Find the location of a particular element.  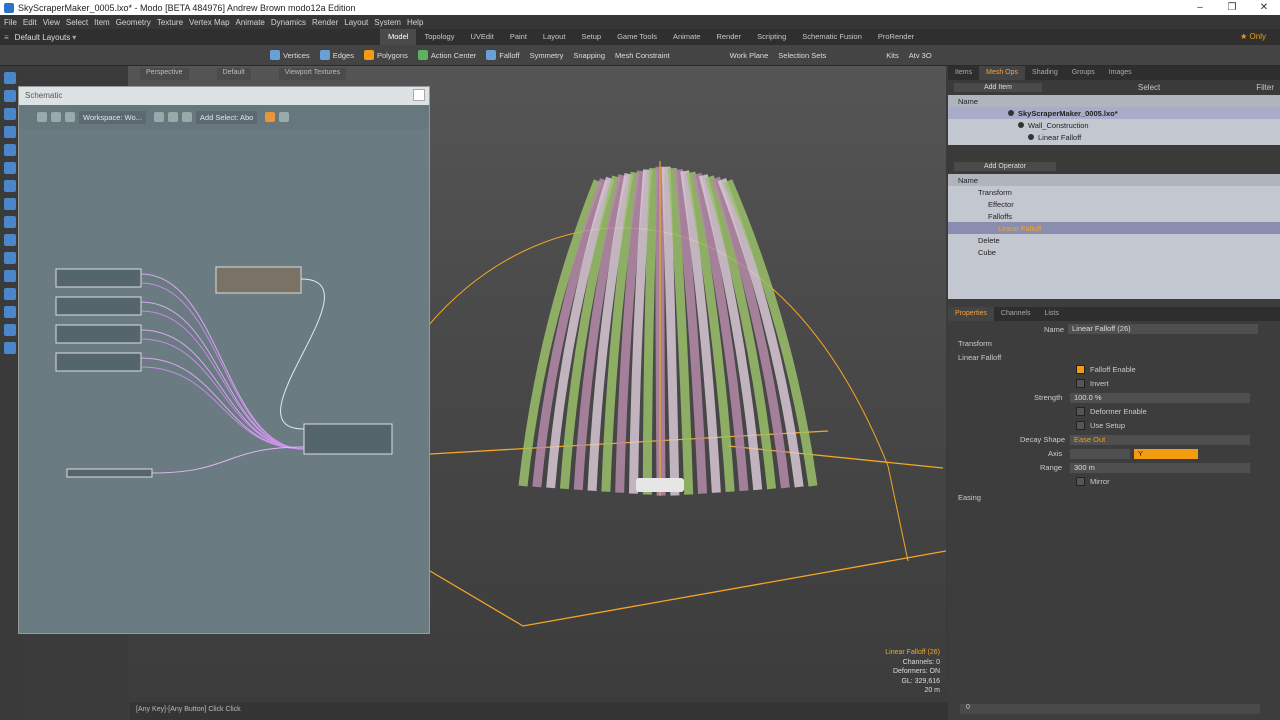

easing-section: Easing is located at coordinates (969, 497).